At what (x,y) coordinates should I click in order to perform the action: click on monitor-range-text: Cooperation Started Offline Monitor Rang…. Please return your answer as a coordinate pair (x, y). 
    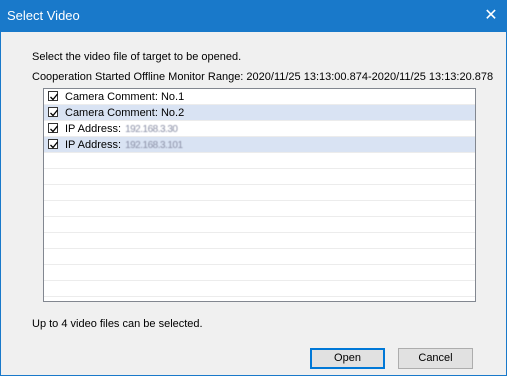
    Looking at the image, I should click on (263, 77).